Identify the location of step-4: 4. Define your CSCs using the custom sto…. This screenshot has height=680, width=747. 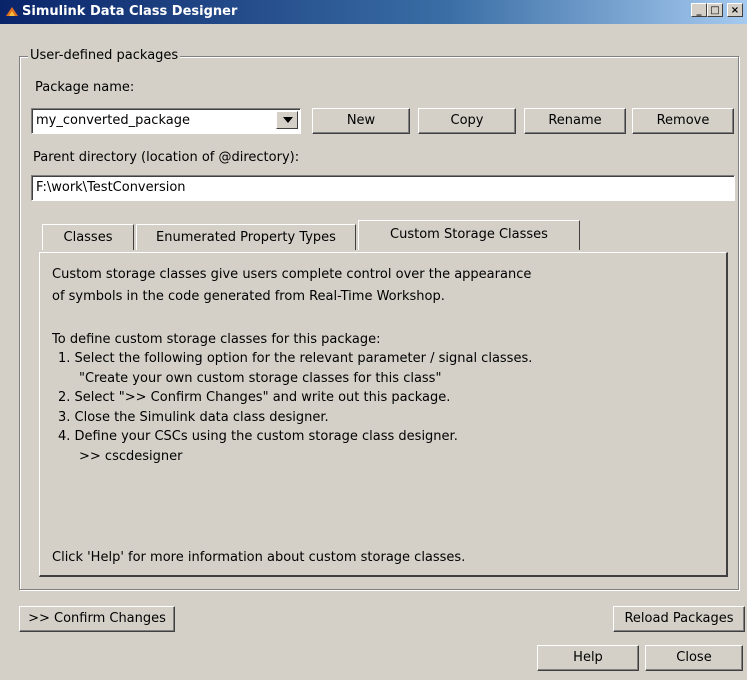
(258, 436).